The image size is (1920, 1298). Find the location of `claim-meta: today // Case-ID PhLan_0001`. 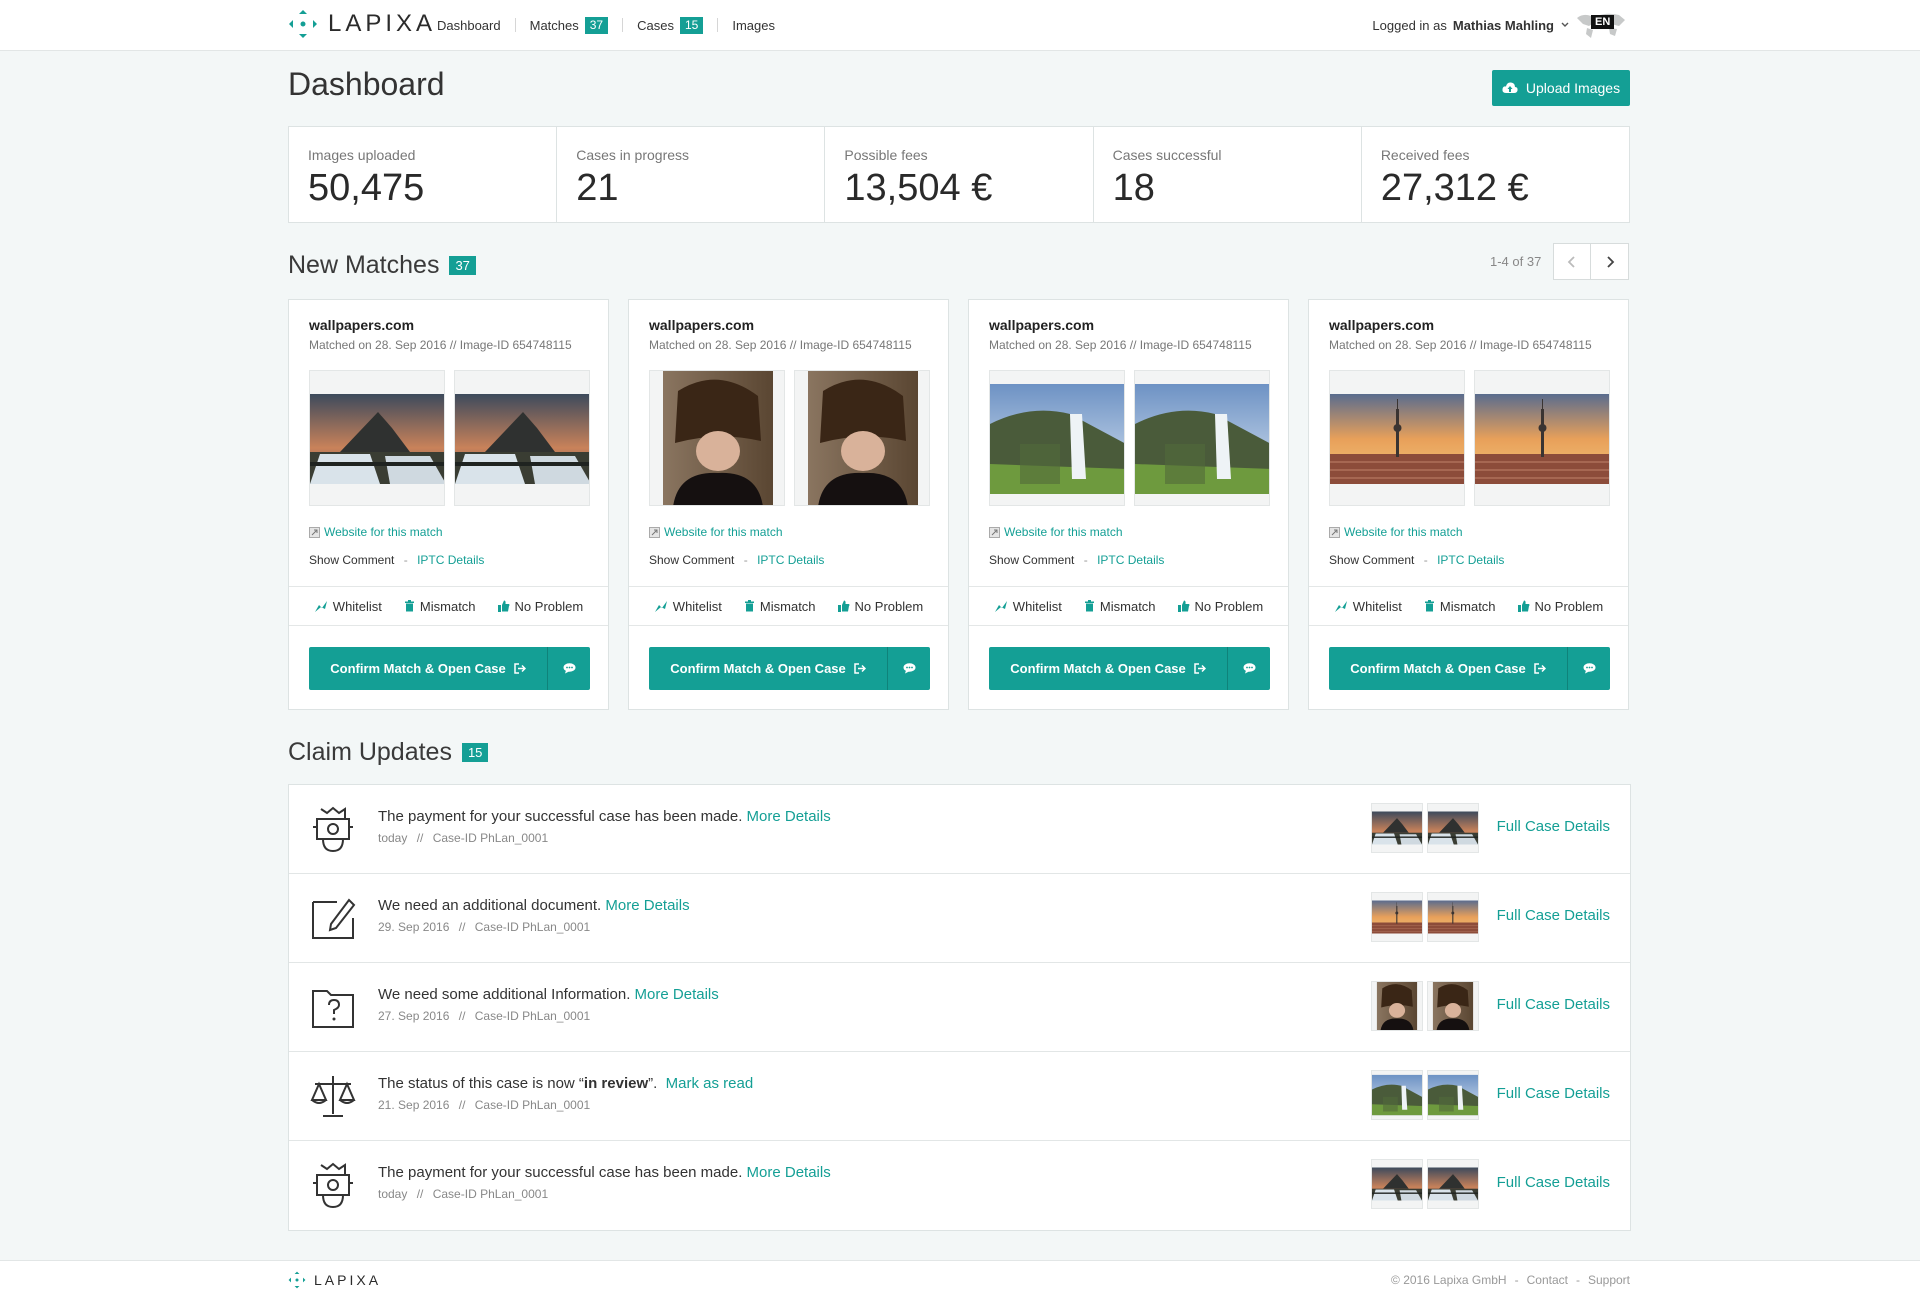

claim-meta: today // Case-ID PhLan_0001 is located at coordinates (463, 838).